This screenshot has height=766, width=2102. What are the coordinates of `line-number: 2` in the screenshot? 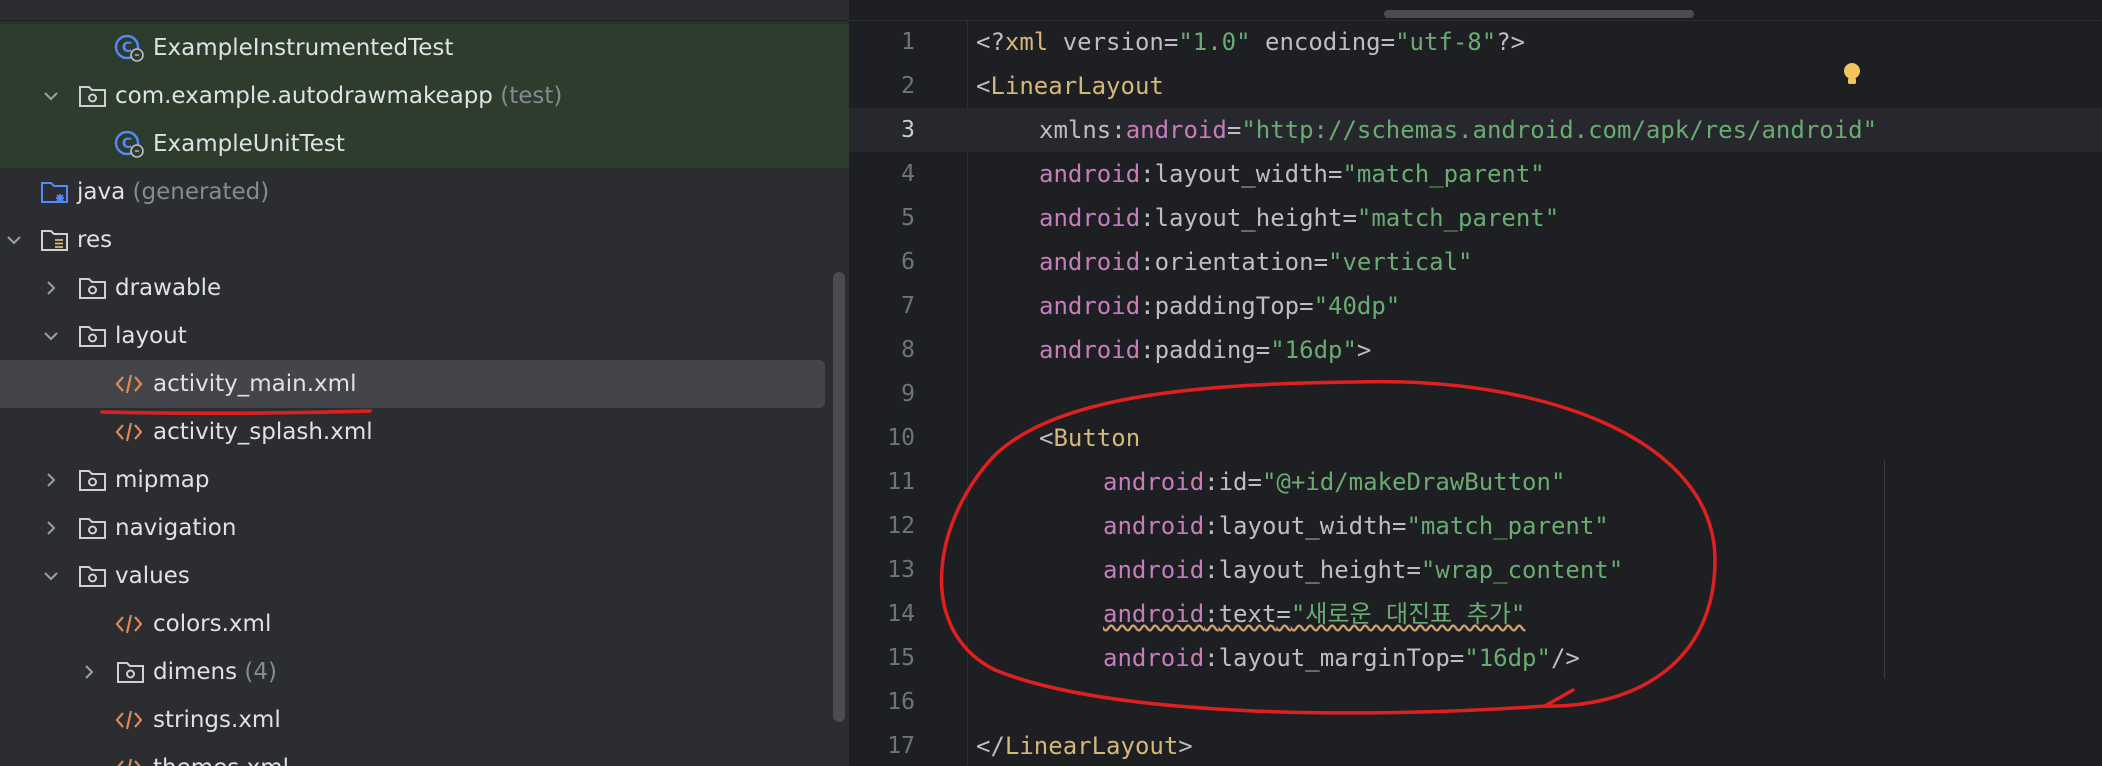 It's located at (882, 86).